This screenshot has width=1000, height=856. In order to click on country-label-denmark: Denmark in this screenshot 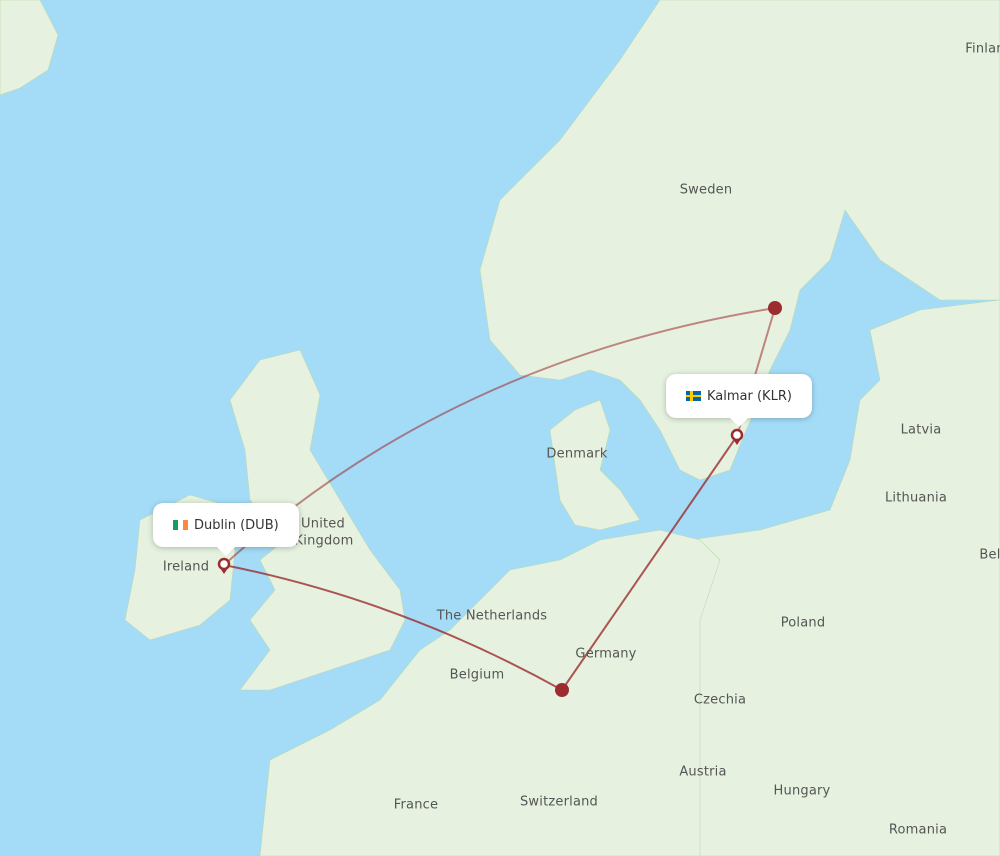, I will do `click(577, 454)`.